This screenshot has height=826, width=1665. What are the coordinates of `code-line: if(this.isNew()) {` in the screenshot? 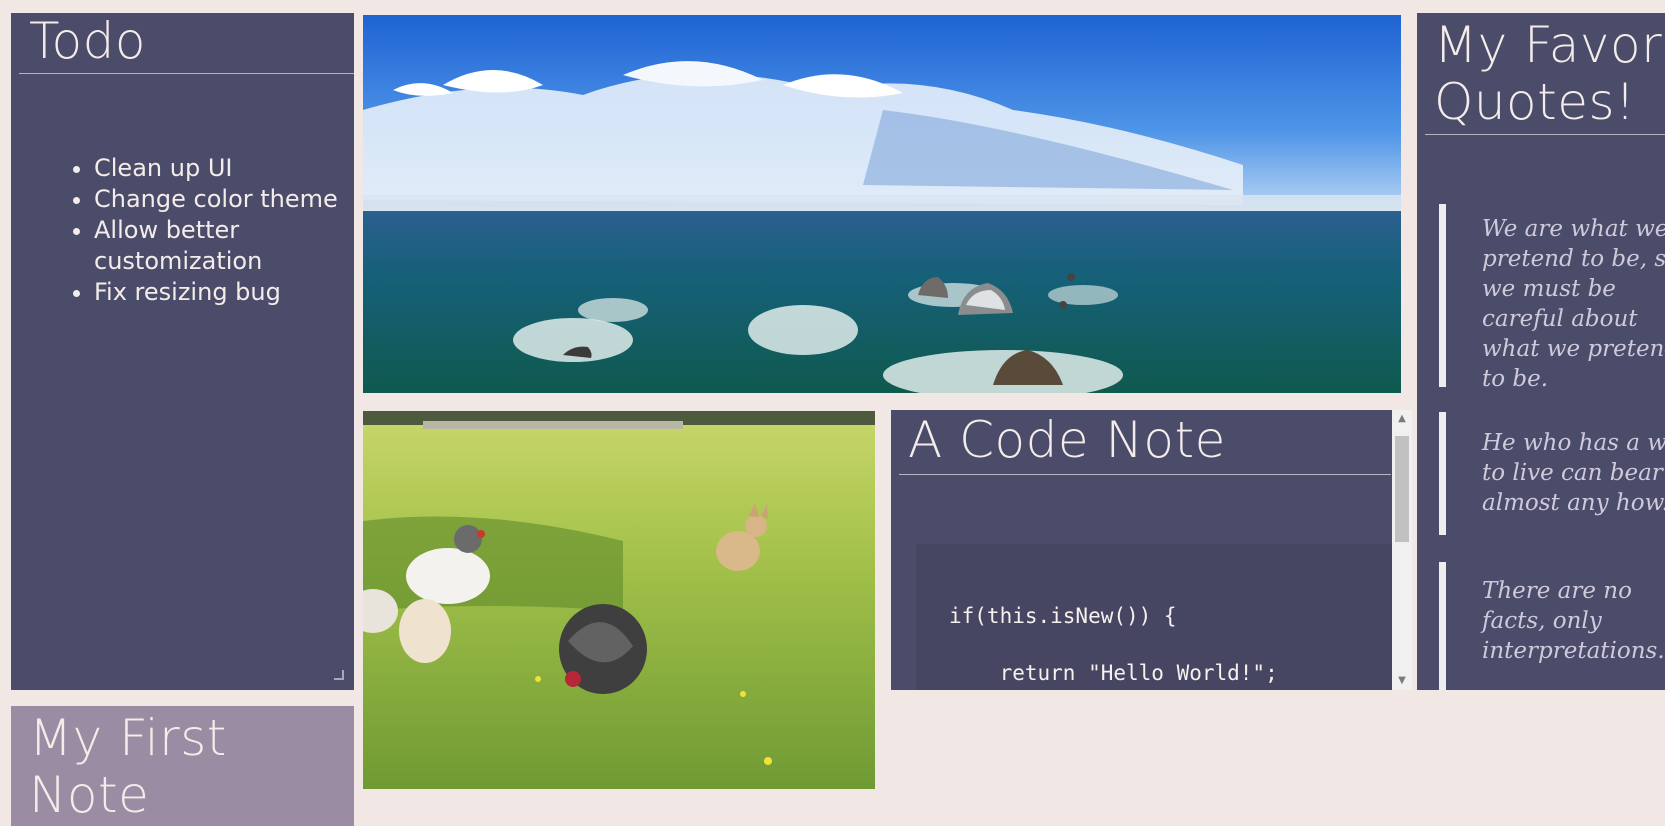 It's located at (1063, 616).